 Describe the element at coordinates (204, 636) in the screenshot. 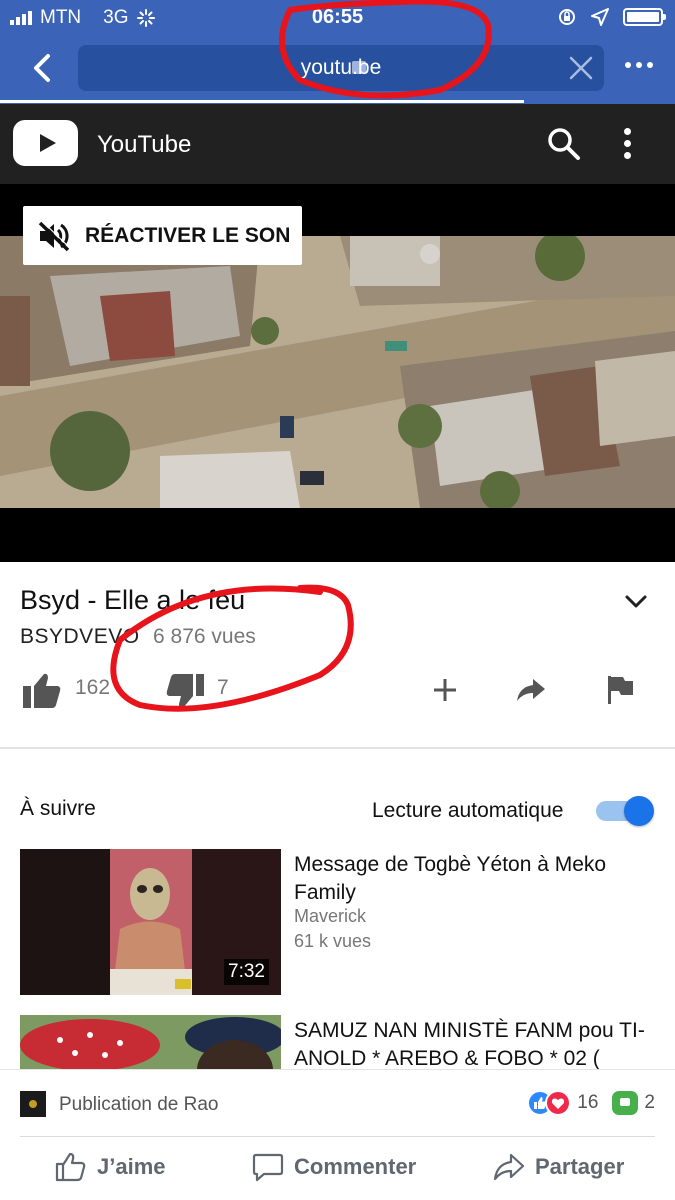

I see `view-count: 6 876 vues` at that location.